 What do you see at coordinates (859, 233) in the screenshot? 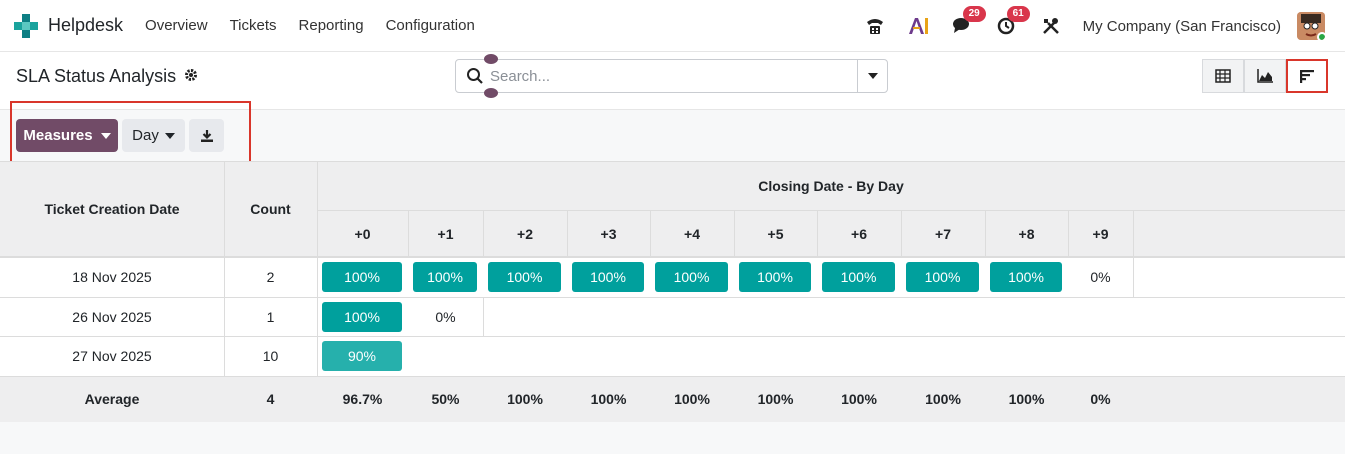
I see `offset-header: +6` at bounding box center [859, 233].